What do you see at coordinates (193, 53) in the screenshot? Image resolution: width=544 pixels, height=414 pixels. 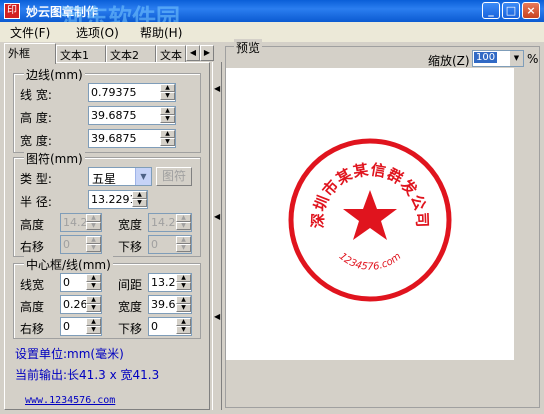 I see `tab-scroll-left-icon: ◀` at bounding box center [193, 53].